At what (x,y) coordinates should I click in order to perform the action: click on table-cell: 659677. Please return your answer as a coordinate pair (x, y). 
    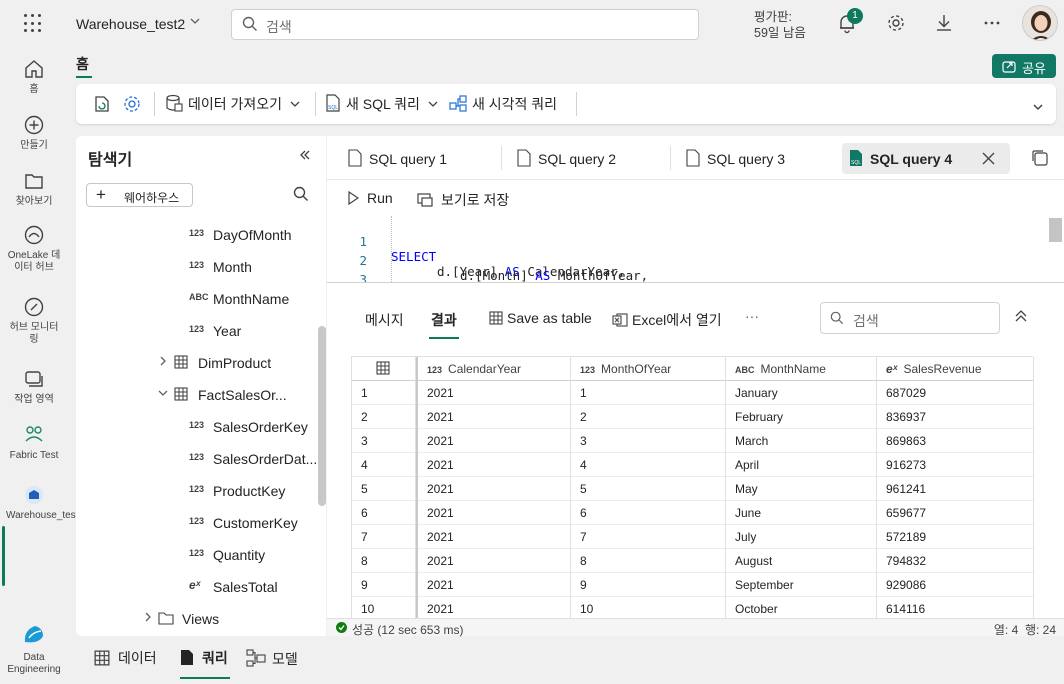
    Looking at the image, I should click on (955, 513).